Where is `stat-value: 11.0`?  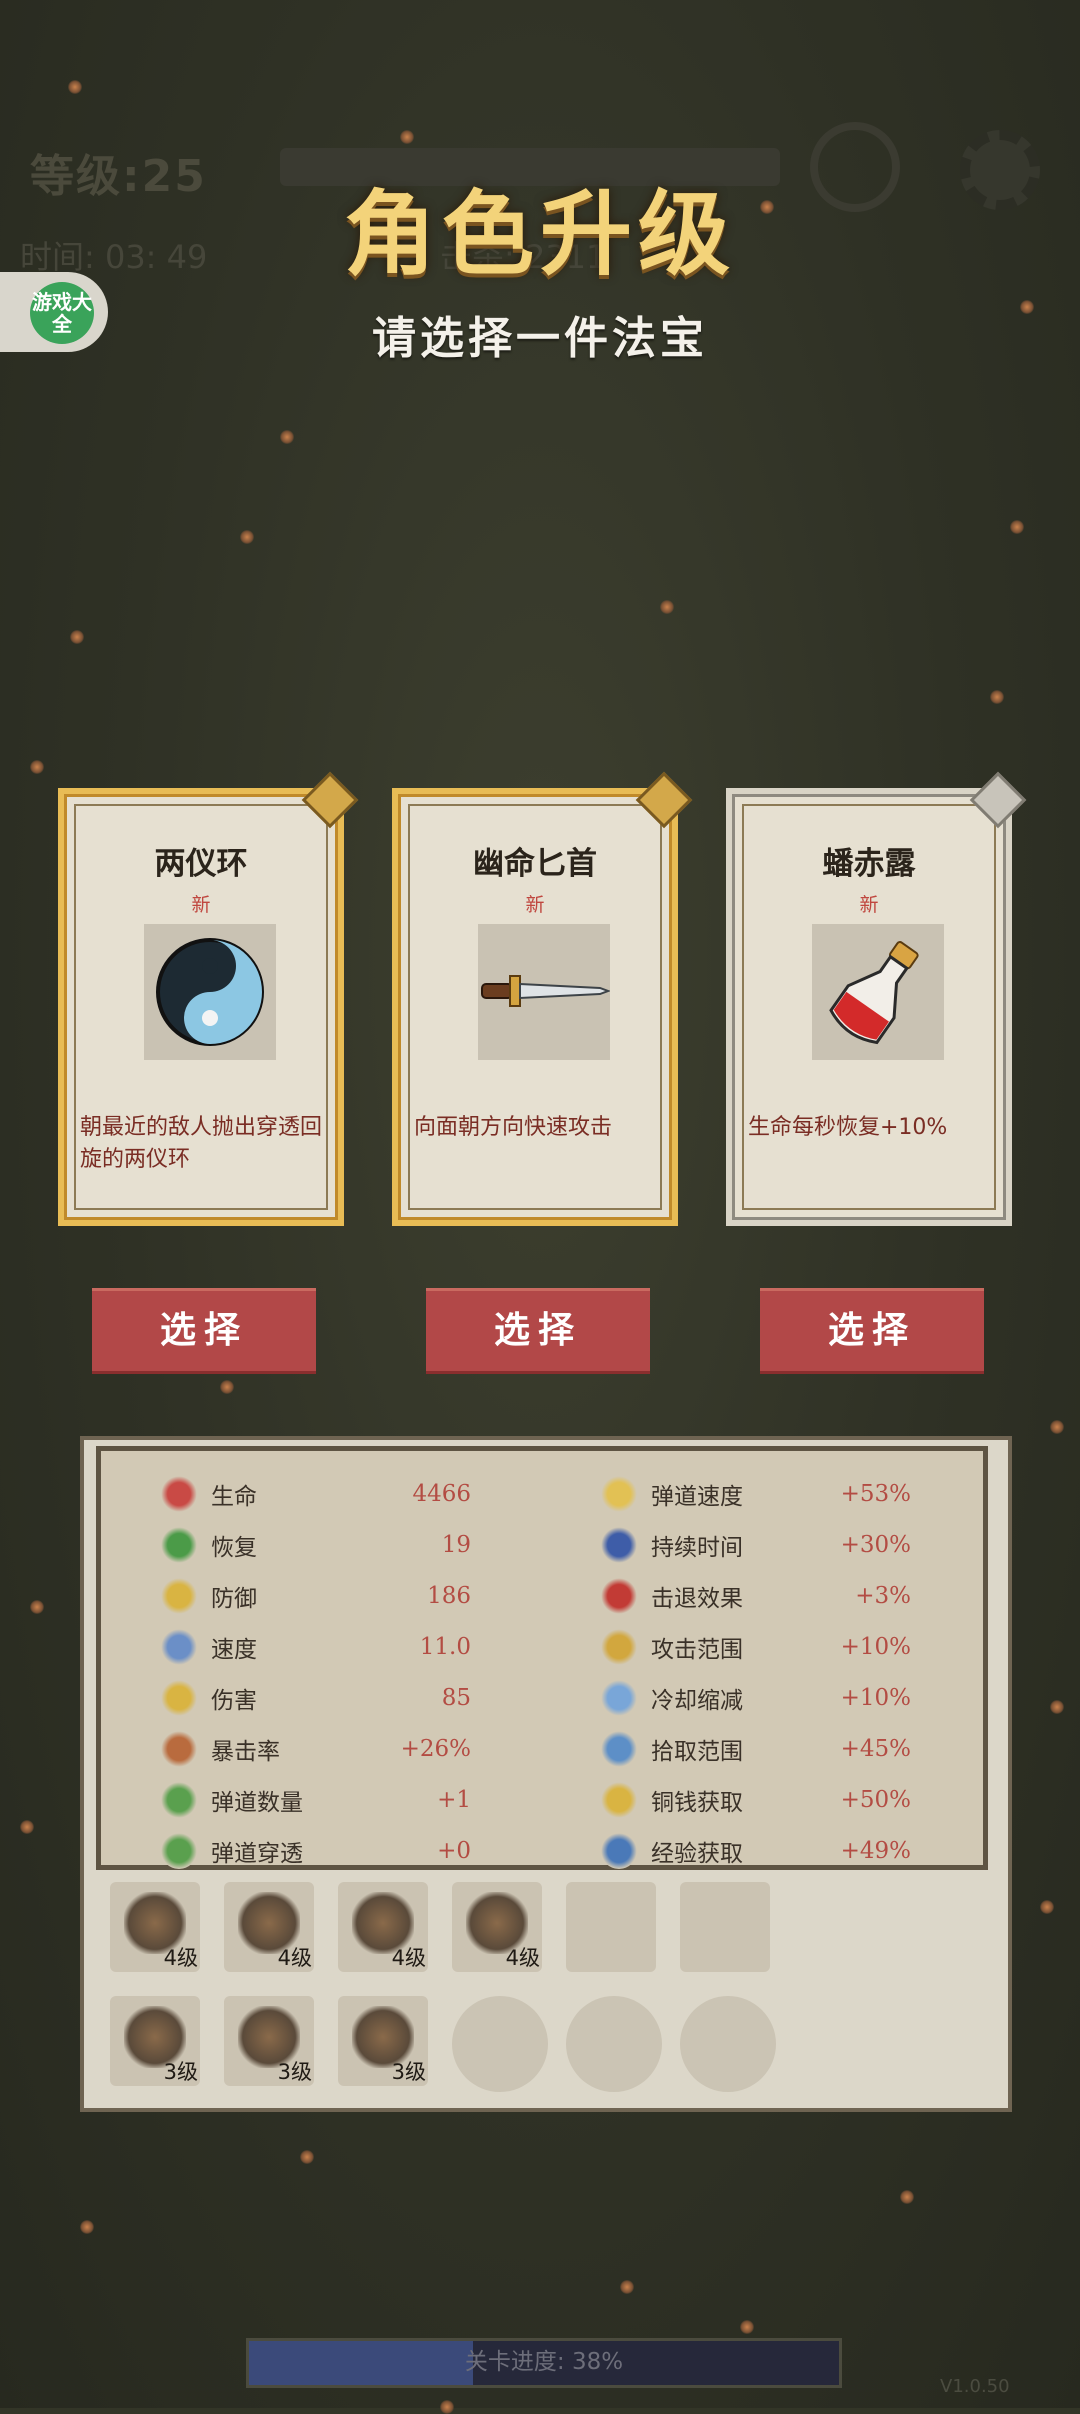 stat-value: 11.0 is located at coordinates (445, 1647).